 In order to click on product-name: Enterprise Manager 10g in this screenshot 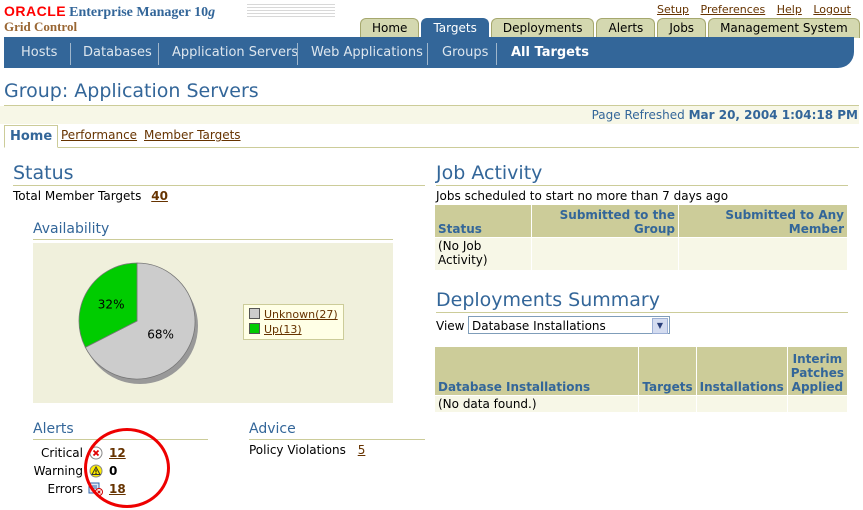, I will do `click(142, 12)`.